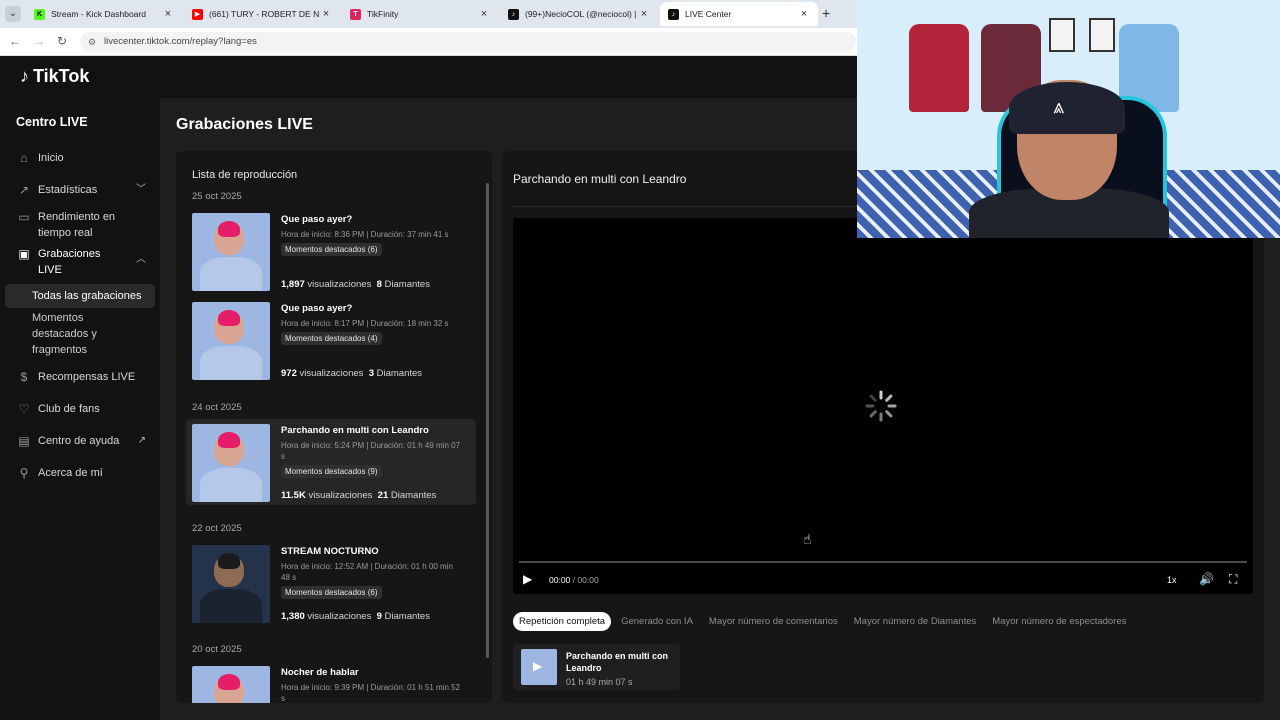 The image size is (1280, 720). I want to click on diamonds-count: 21, so click(383, 495).